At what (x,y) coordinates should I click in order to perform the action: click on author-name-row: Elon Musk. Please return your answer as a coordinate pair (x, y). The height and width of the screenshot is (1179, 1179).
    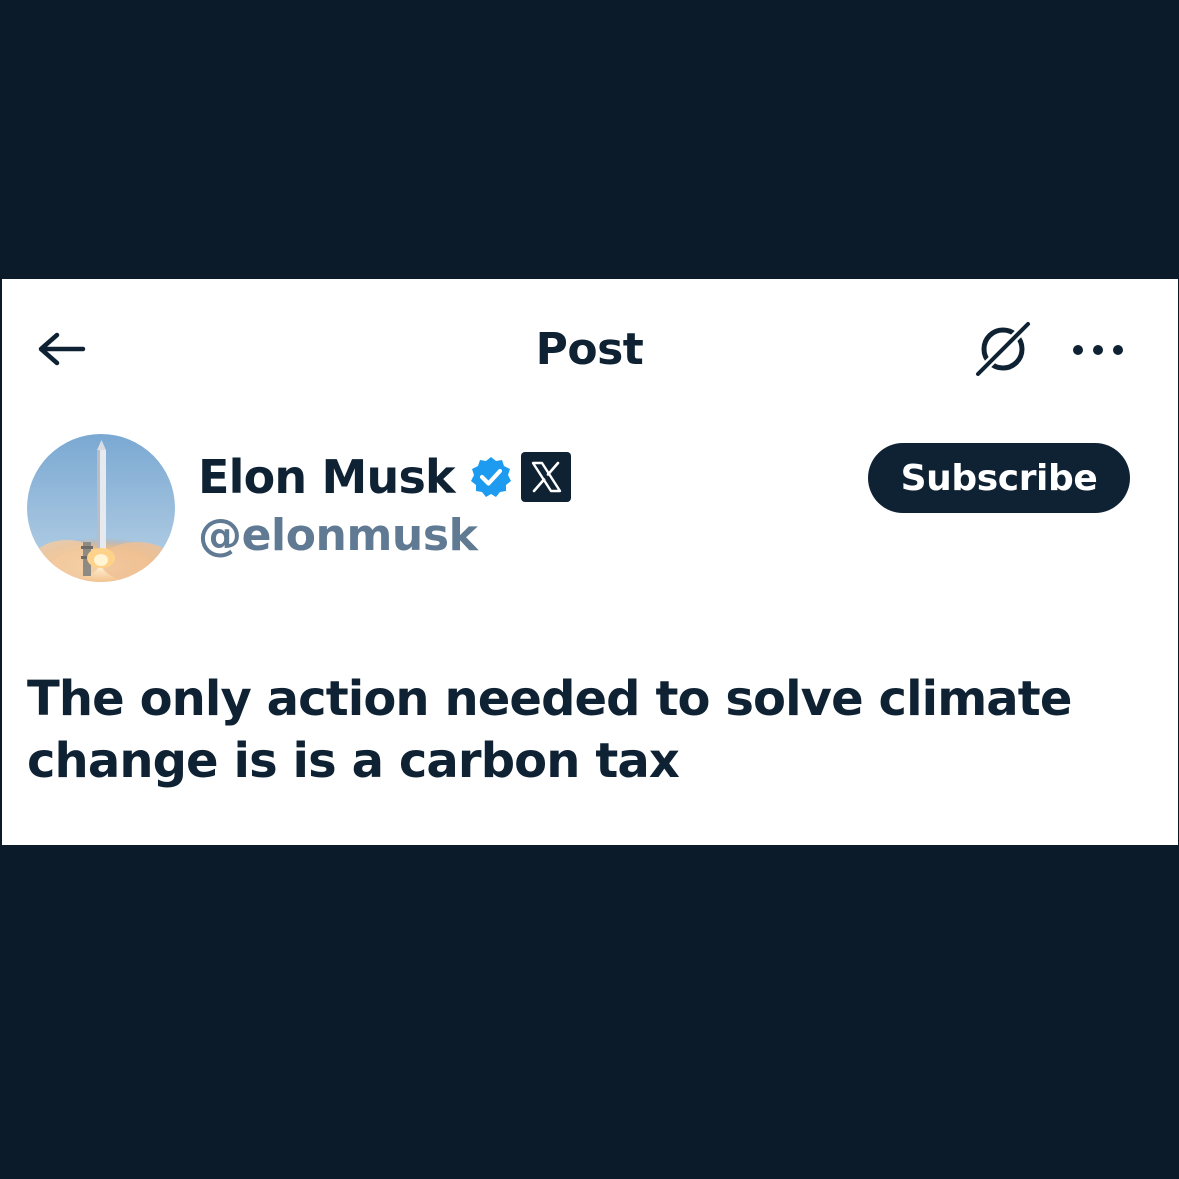
    Looking at the image, I should click on (384, 477).